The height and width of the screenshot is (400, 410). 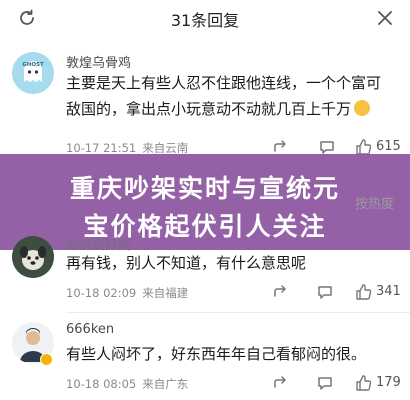 I want to click on dog-avatar-icon, so click(x=33, y=257).